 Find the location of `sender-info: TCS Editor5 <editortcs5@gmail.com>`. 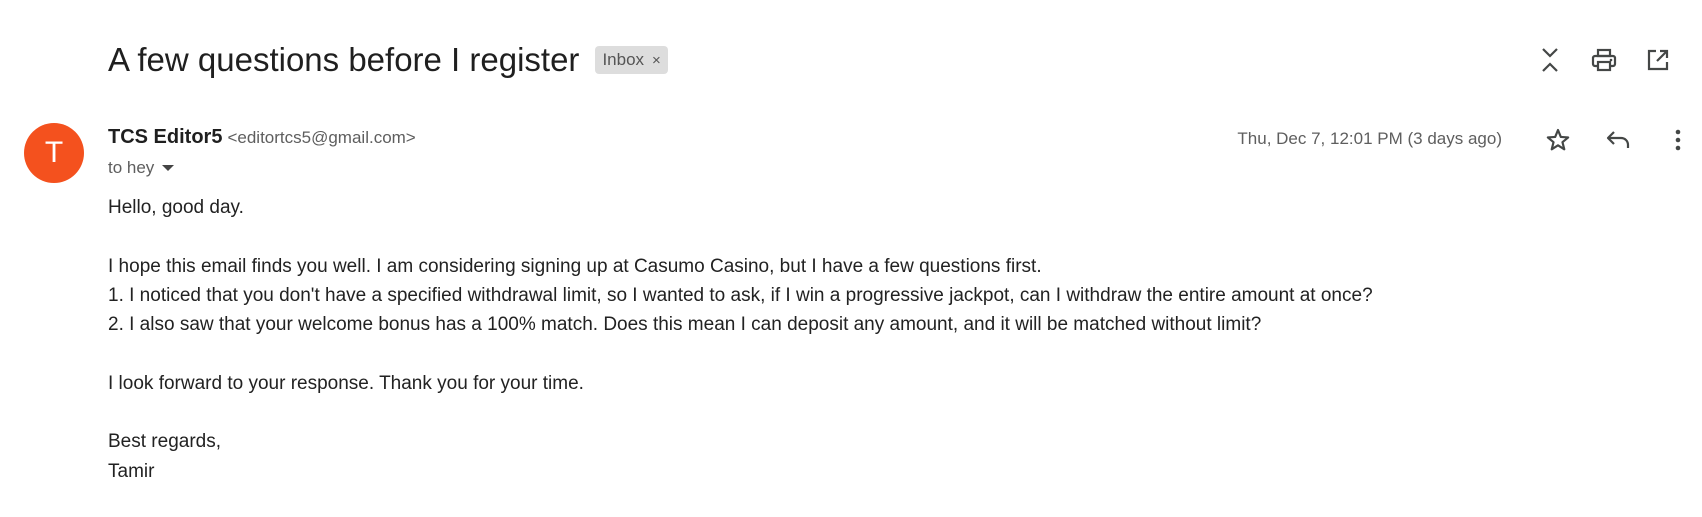

sender-info: TCS Editor5 <editortcs5@gmail.com> is located at coordinates (262, 137).